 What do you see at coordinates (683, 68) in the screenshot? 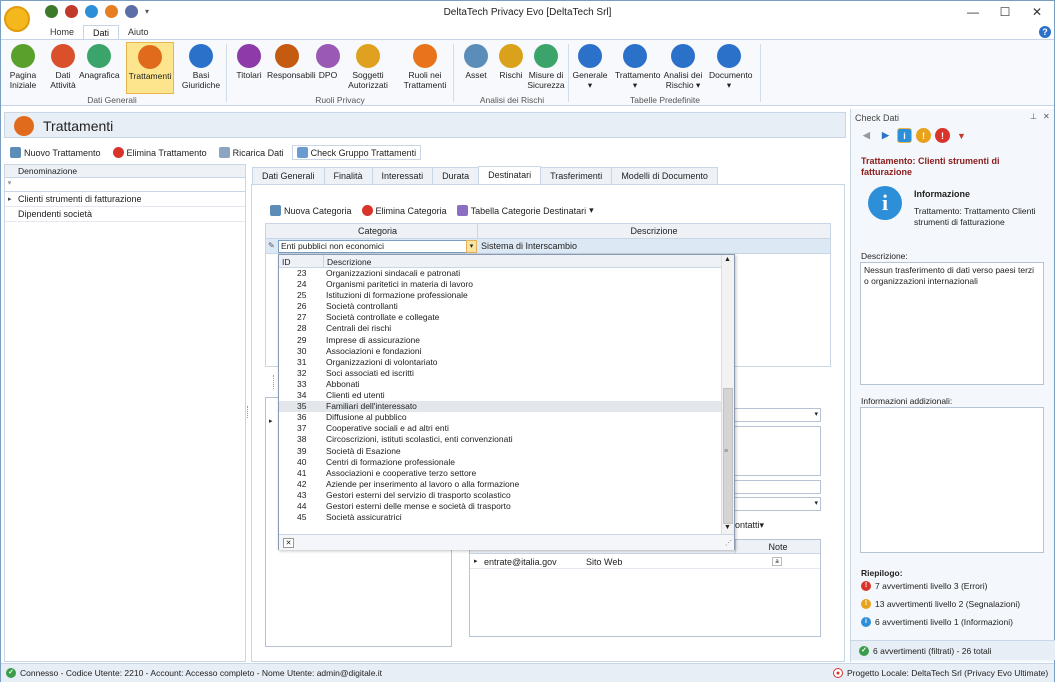
I see `ribbon-button-3-2: Analisi dei Rischio ▾` at bounding box center [683, 68].